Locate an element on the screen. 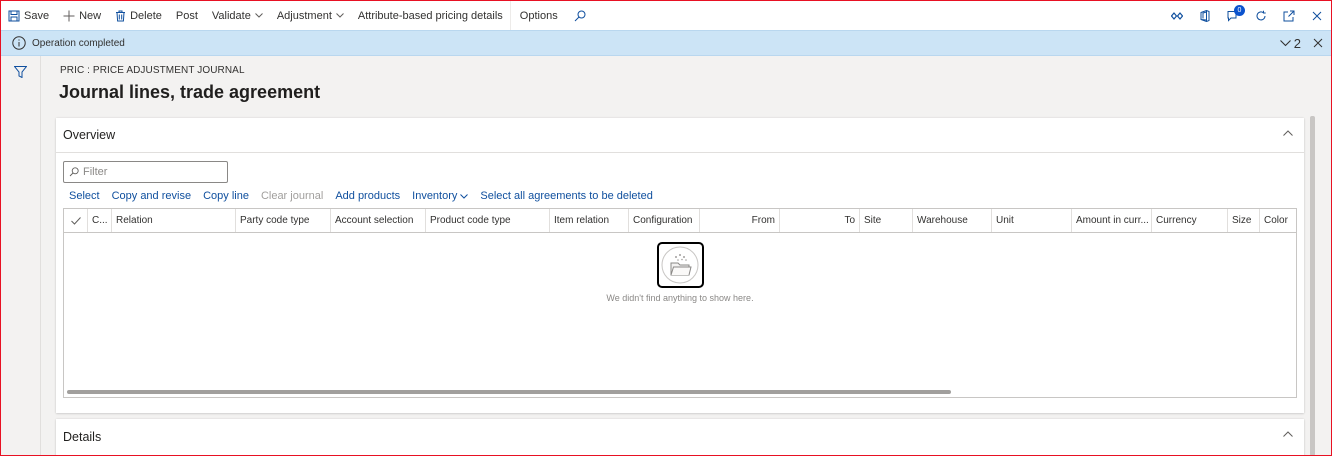 The image size is (1332, 456). delete-label: Delete is located at coordinates (146, 15).